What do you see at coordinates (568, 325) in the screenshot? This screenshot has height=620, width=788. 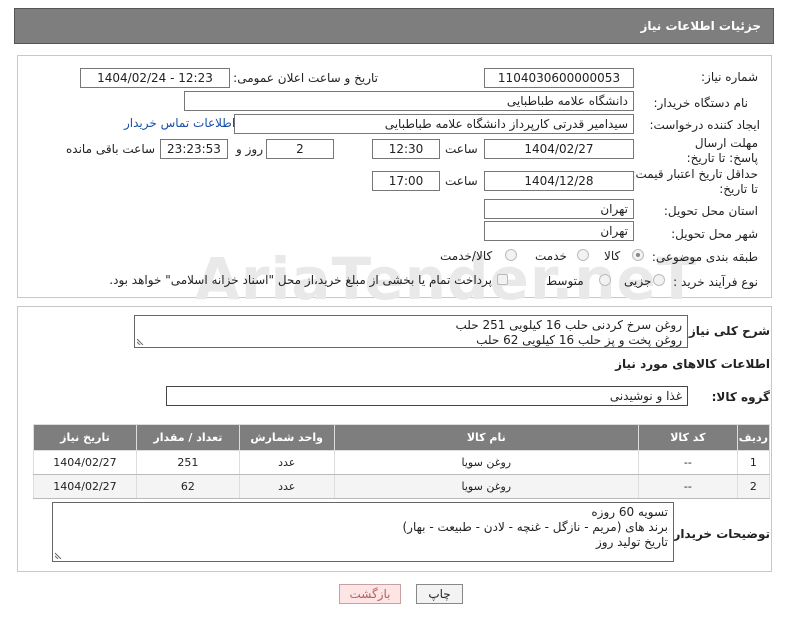 I see `description-line-1: روغن سرخ کردنی حلب 16 کیلویی 251 حلب` at bounding box center [568, 325].